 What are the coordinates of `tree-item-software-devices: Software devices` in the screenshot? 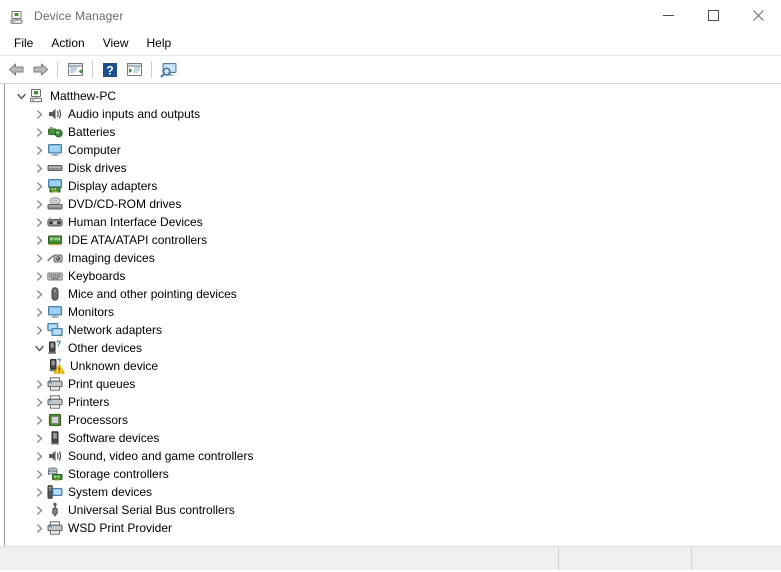 It's located at (393, 438).